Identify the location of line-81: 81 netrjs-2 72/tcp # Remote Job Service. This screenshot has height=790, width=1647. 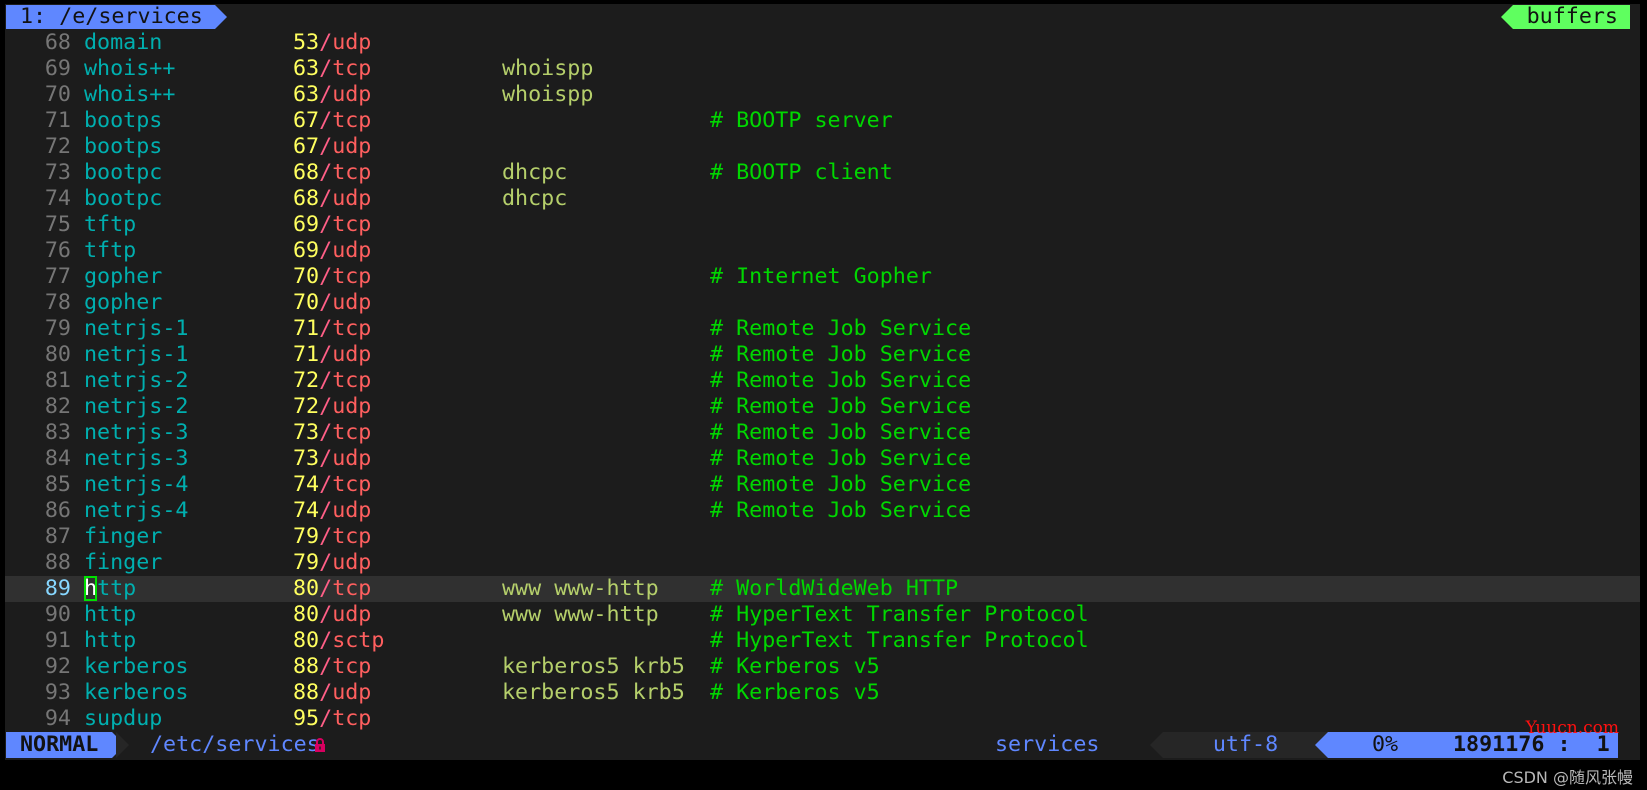
(822, 381).